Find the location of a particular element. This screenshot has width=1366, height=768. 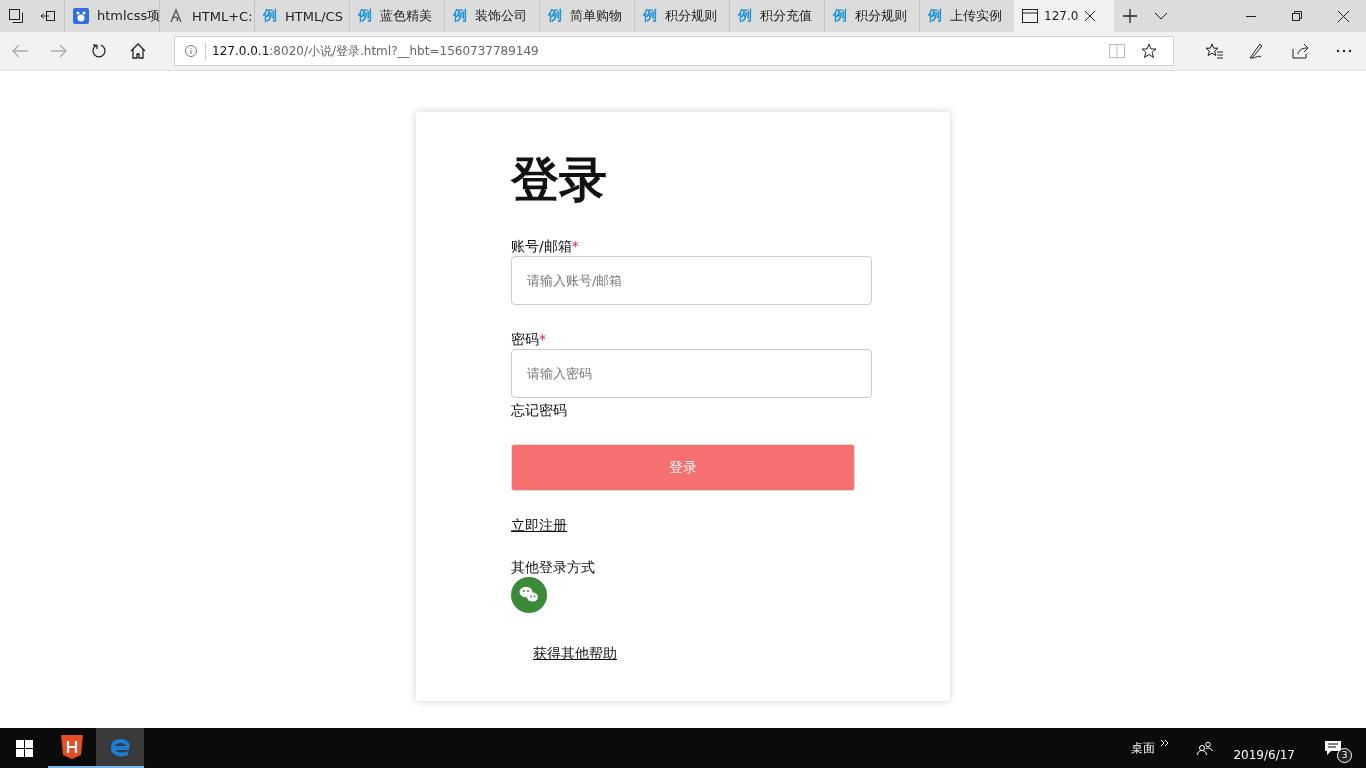

other-login-label: 其他登录方式 is located at coordinates (553, 567).